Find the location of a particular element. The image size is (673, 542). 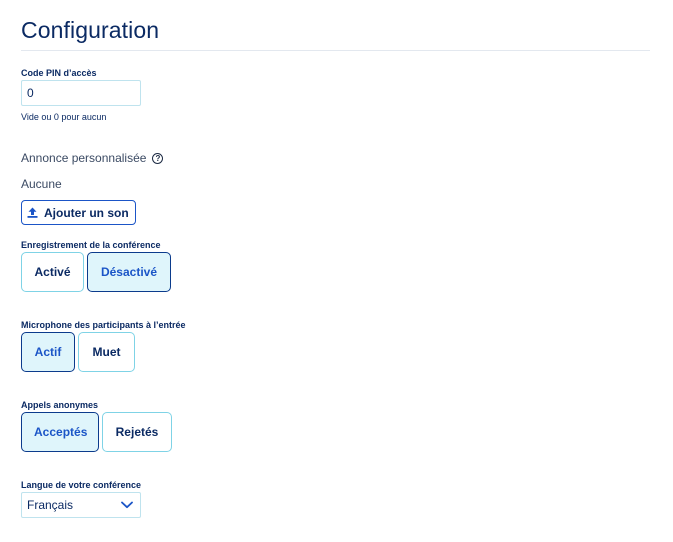

pin-input is located at coordinates (81, 93).